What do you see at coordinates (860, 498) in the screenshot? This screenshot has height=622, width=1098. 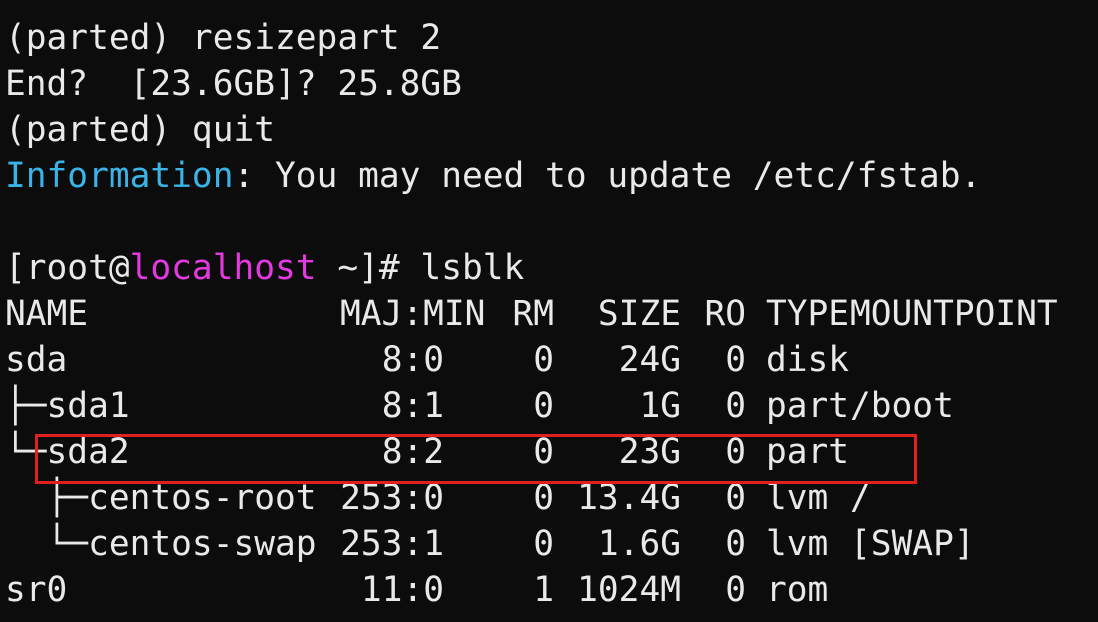 I see `row-mountpoint: /` at bounding box center [860, 498].